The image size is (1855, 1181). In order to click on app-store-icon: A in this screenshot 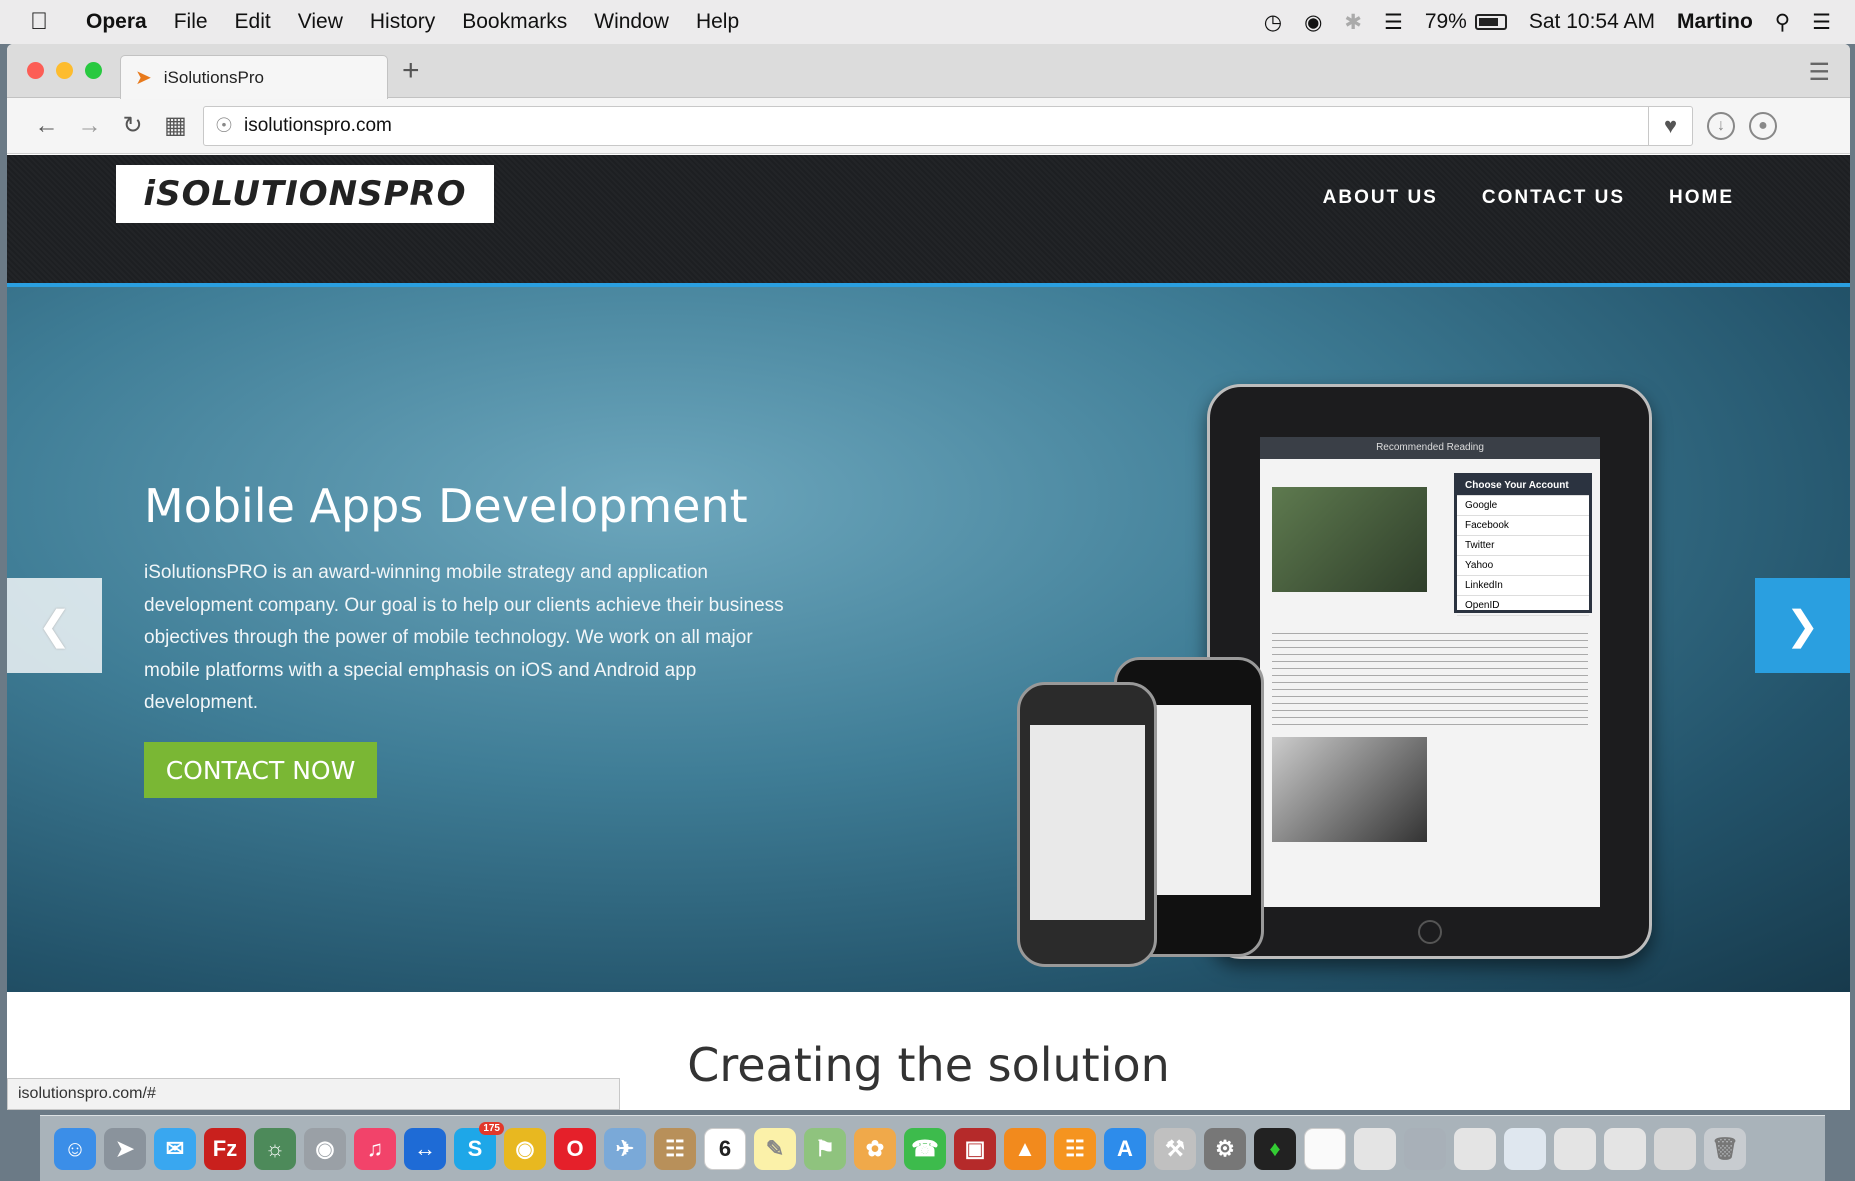, I will do `click(1125, 1148)`.